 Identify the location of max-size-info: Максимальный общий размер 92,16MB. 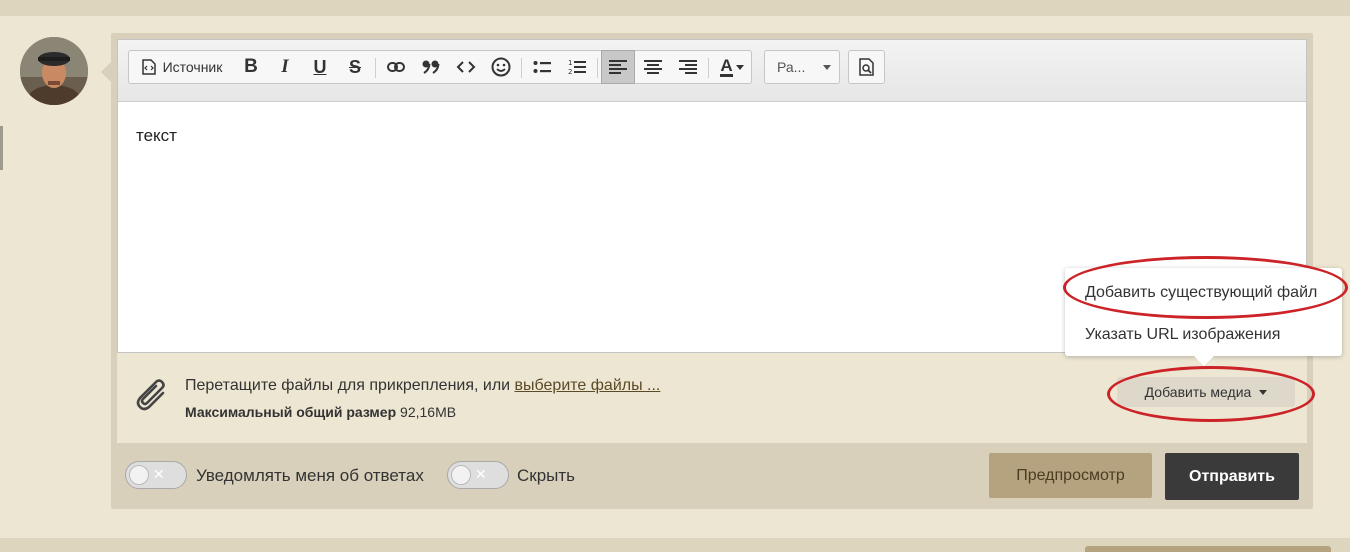
(320, 412).